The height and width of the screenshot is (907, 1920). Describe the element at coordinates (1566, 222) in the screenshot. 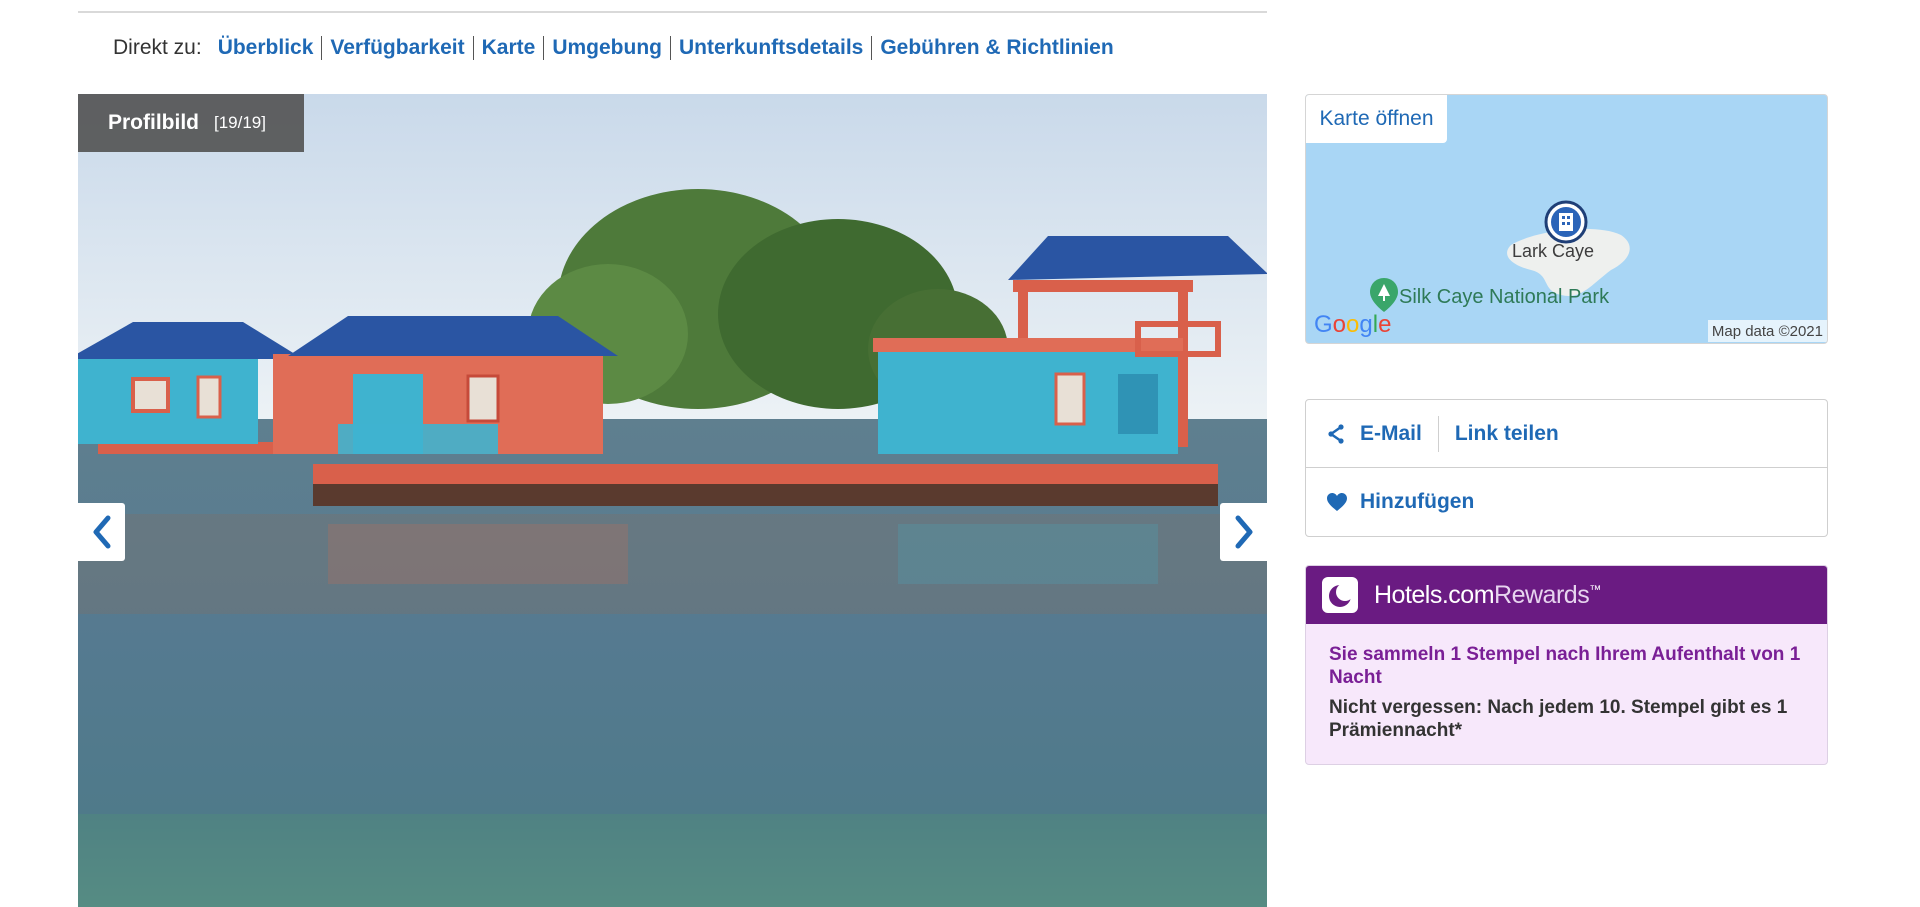

I see `hotel-marker-icon` at that location.